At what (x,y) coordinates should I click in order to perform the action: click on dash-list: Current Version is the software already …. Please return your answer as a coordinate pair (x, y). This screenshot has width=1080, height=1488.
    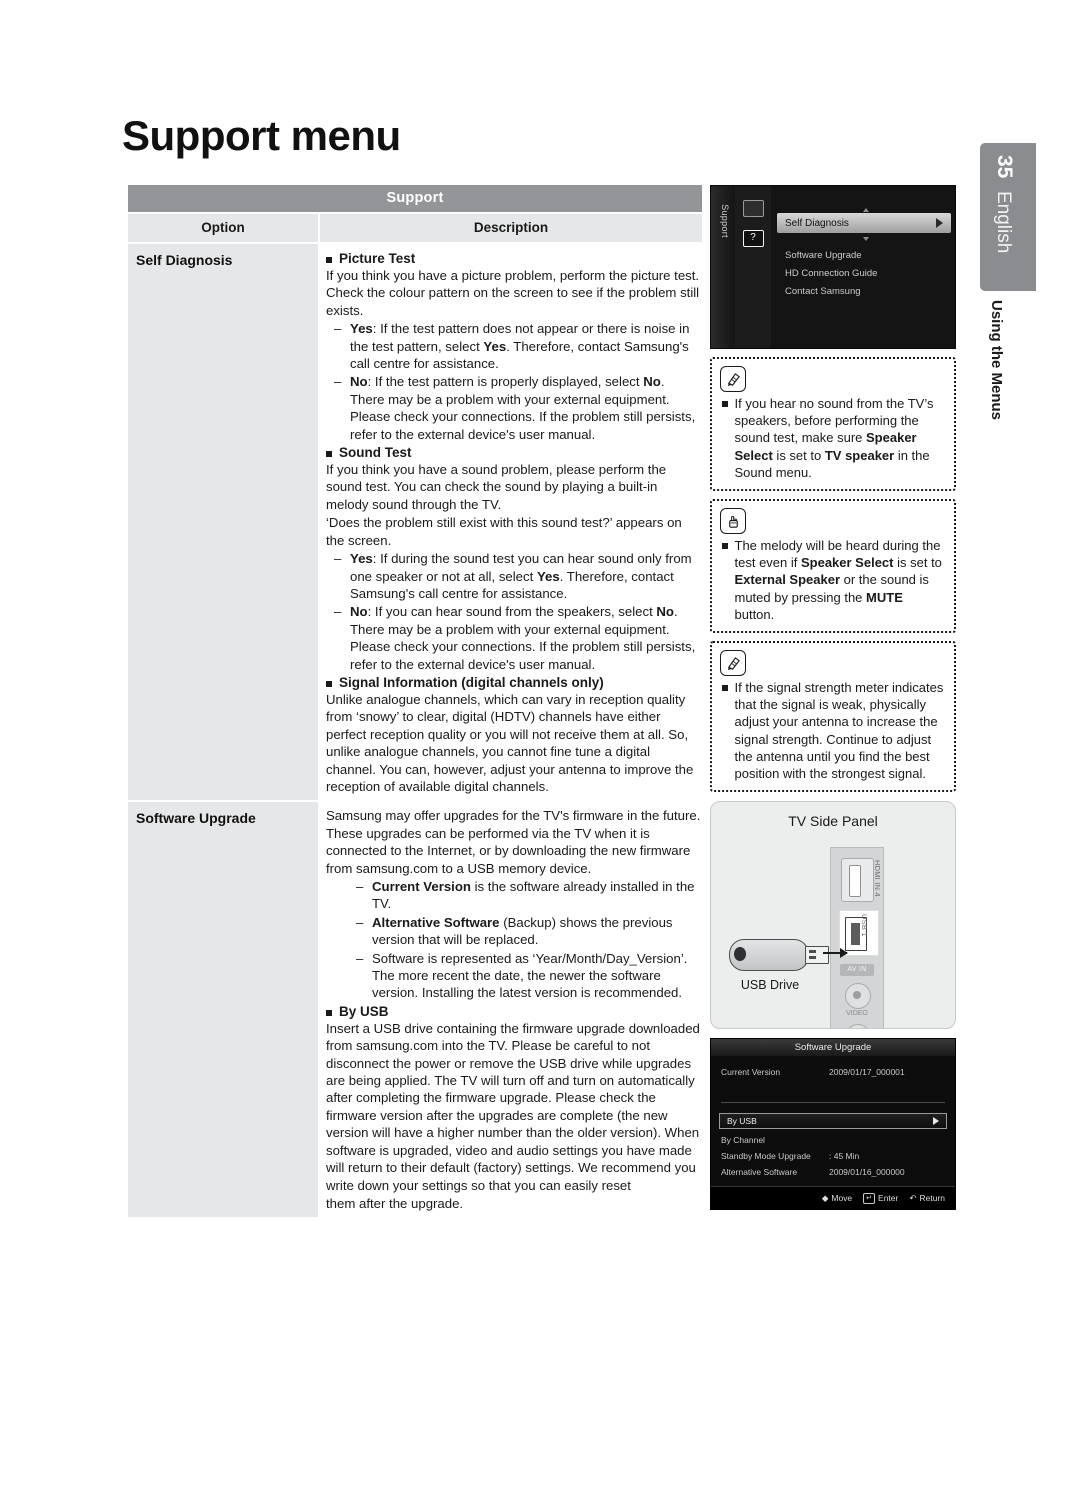
    Looking at the image, I should click on (514, 940).